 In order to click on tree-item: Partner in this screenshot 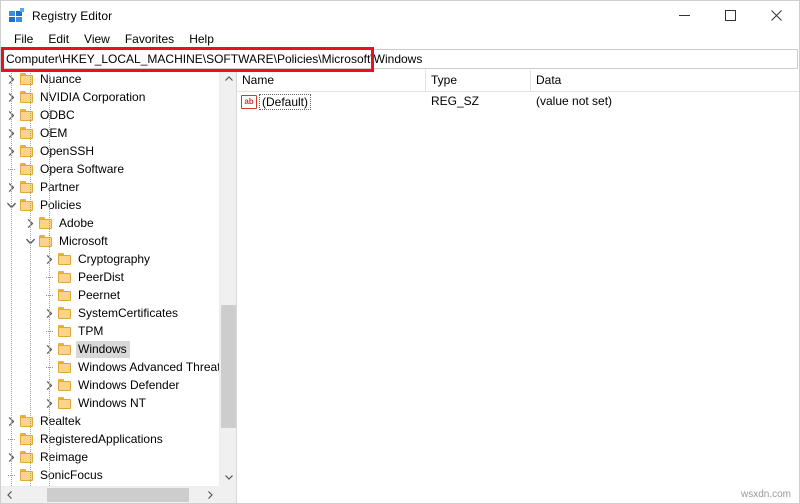, I will do `click(110, 187)`.